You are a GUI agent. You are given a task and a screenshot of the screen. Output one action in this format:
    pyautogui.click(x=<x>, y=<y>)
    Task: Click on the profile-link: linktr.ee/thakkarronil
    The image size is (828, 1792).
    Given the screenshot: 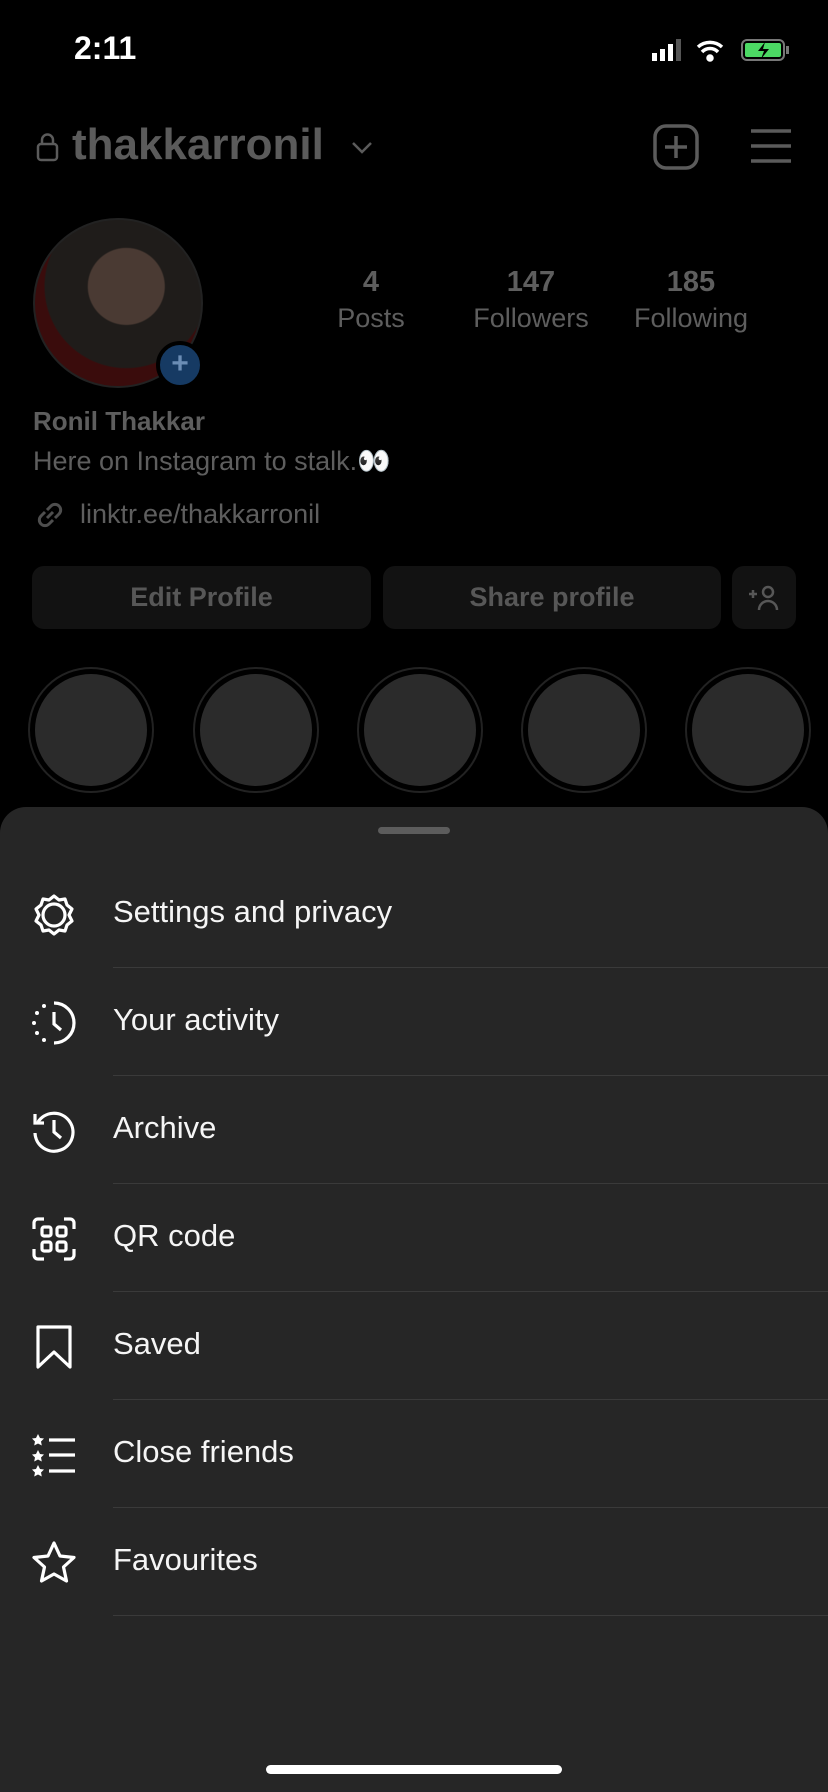 What is the action you would take?
    pyautogui.click(x=200, y=514)
    